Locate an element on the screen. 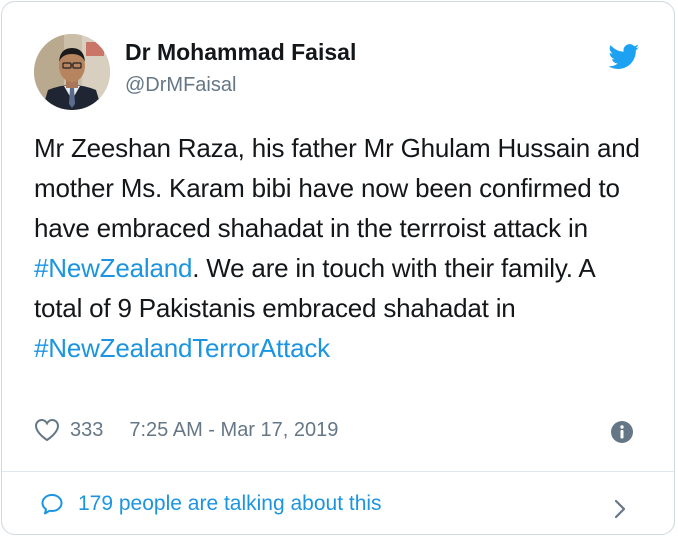  talking-about-link: 179 people are talking about this is located at coordinates (211, 504).